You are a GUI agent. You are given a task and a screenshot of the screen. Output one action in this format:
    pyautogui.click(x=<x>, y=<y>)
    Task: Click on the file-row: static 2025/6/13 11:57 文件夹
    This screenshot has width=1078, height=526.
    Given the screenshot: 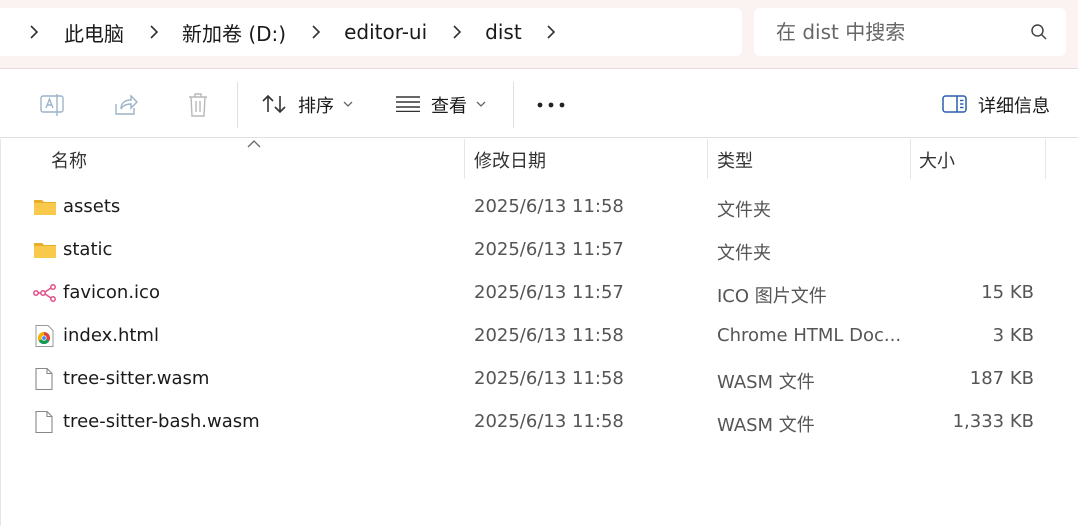 What is the action you would take?
    pyautogui.click(x=539, y=250)
    